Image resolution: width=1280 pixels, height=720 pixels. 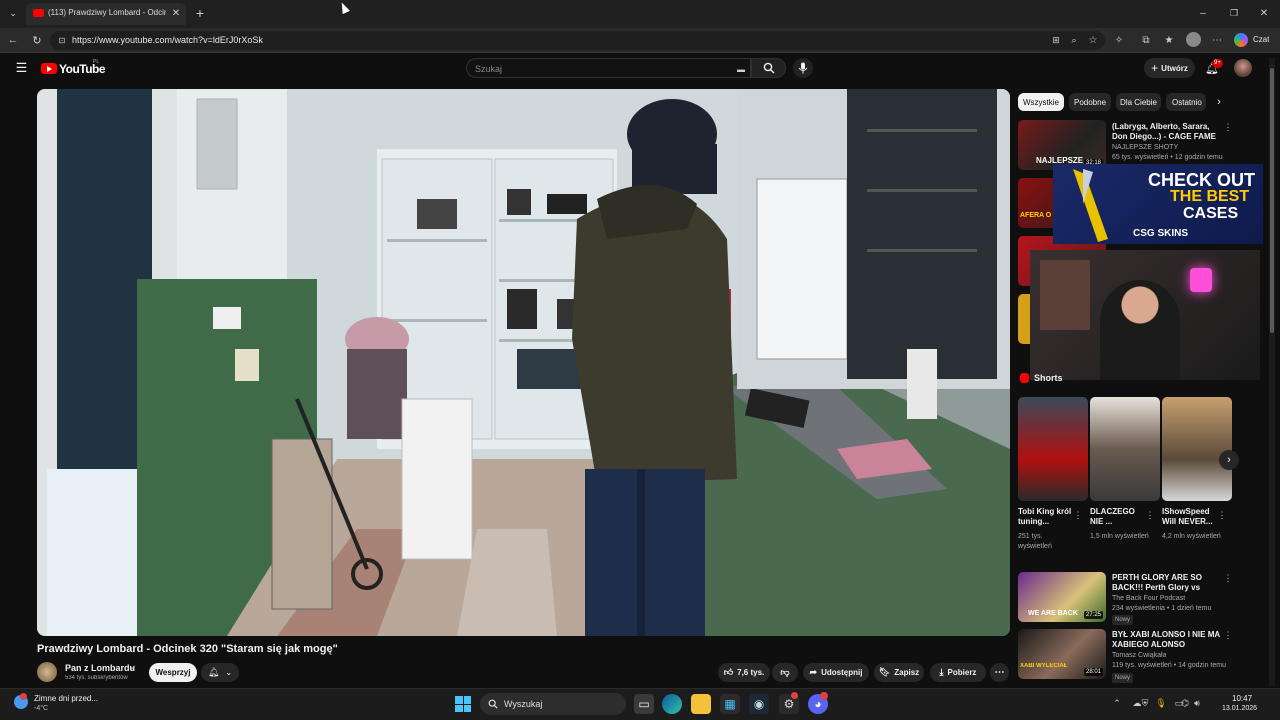 What do you see at coordinates (220, 672) in the screenshot?
I see `subscribe-bell-button: 🔔︎ ⌄` at bounding box center [220, 672].